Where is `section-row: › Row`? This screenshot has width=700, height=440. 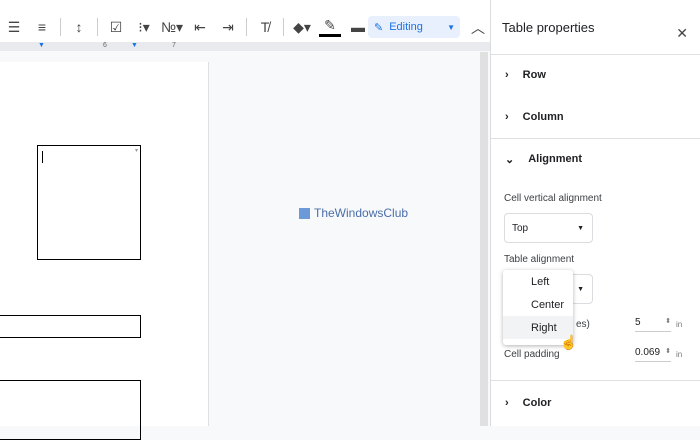
section-row: › Row is located at coordinates (595, 75).